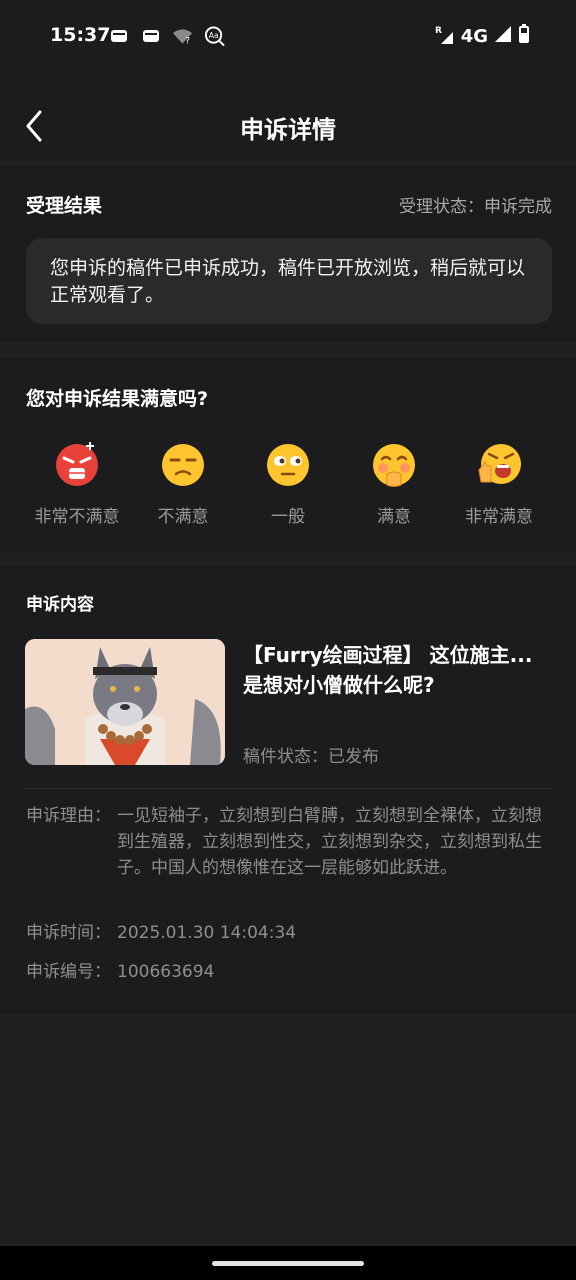  Describe the element at coordinates (77, 464) in the screenshot. I see `angry-emoji-icon` at that location.